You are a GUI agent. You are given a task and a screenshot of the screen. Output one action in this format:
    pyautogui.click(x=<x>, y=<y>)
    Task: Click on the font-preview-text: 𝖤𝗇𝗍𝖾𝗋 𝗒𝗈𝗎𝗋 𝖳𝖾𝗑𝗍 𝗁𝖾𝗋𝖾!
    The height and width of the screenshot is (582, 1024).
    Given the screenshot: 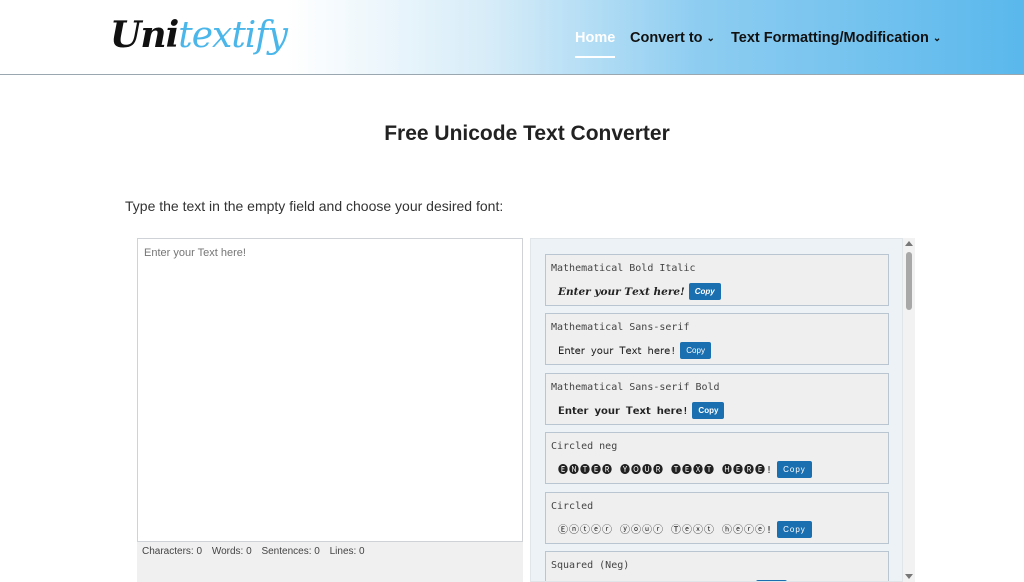 What is the action you would take?
    pyautogui.click(x=617, y=351)
    